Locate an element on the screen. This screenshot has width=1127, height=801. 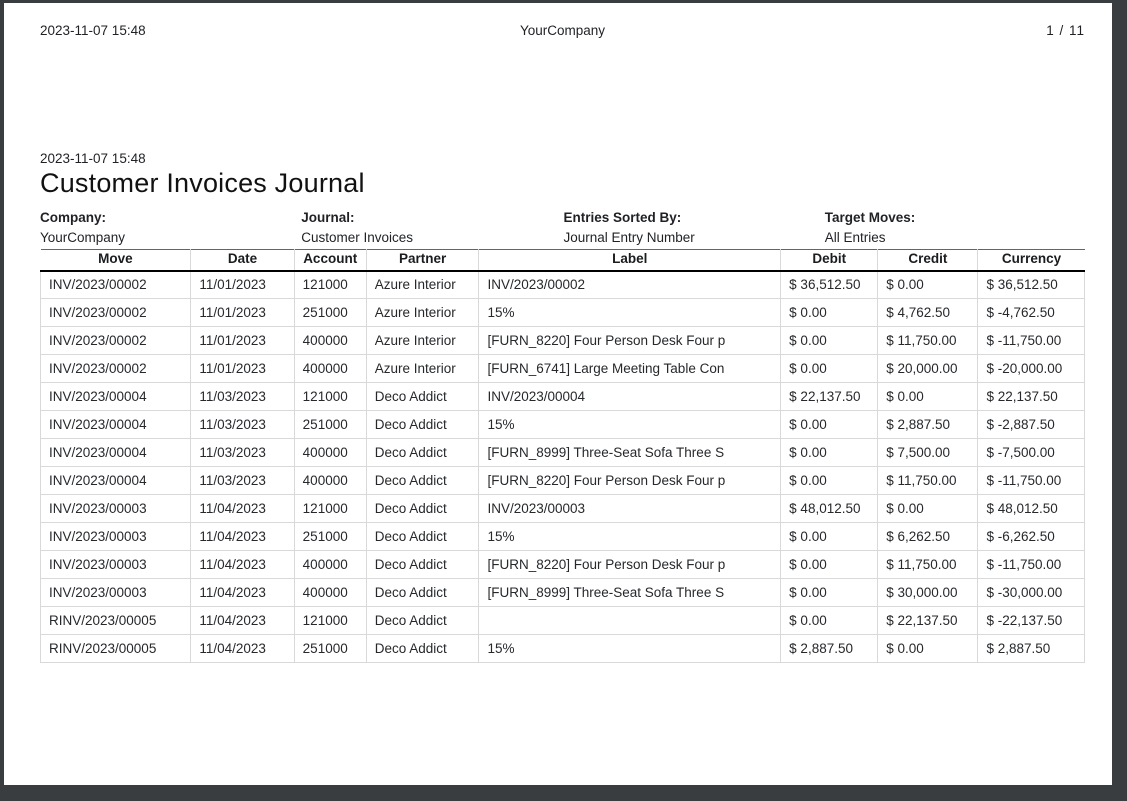
column-header-partner: Partner is located at coordinates (422, 260).